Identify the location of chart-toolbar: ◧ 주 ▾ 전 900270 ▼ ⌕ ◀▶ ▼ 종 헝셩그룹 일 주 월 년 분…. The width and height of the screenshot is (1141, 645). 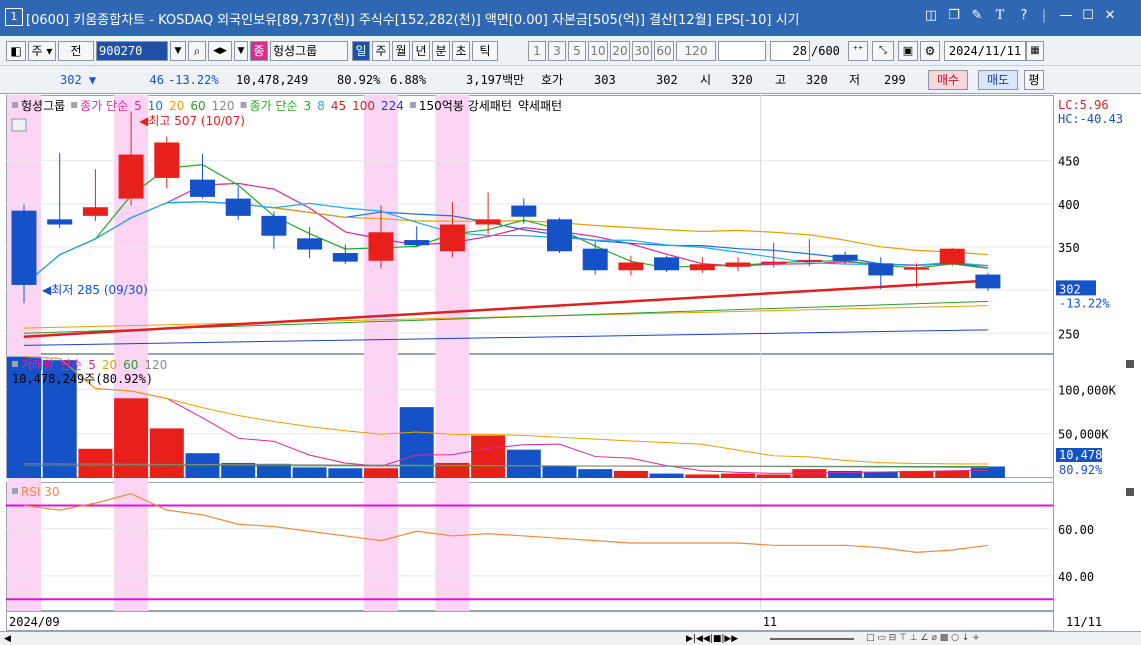
(570, 51).